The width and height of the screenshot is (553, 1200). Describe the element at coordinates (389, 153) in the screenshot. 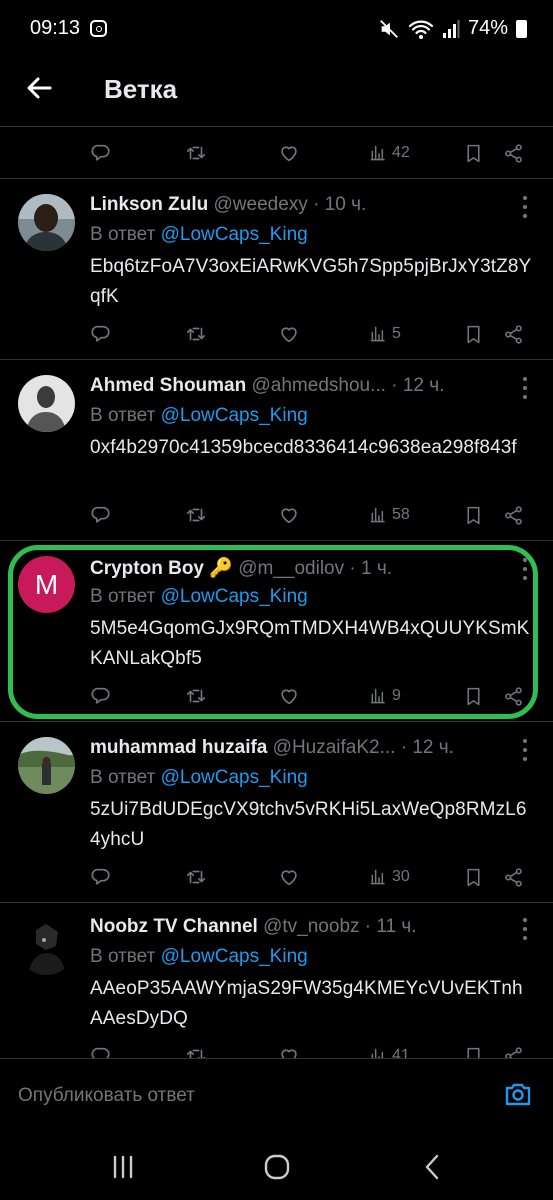

I see `views-button: 42` at that location.